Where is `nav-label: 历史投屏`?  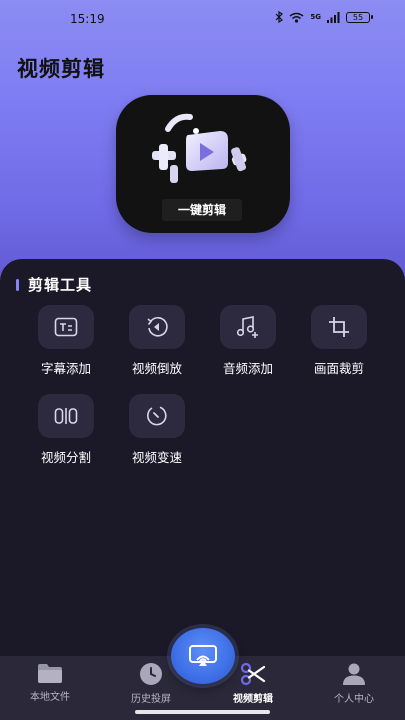
nav-label: 历史投屏 is located at coordinates (151, 699).